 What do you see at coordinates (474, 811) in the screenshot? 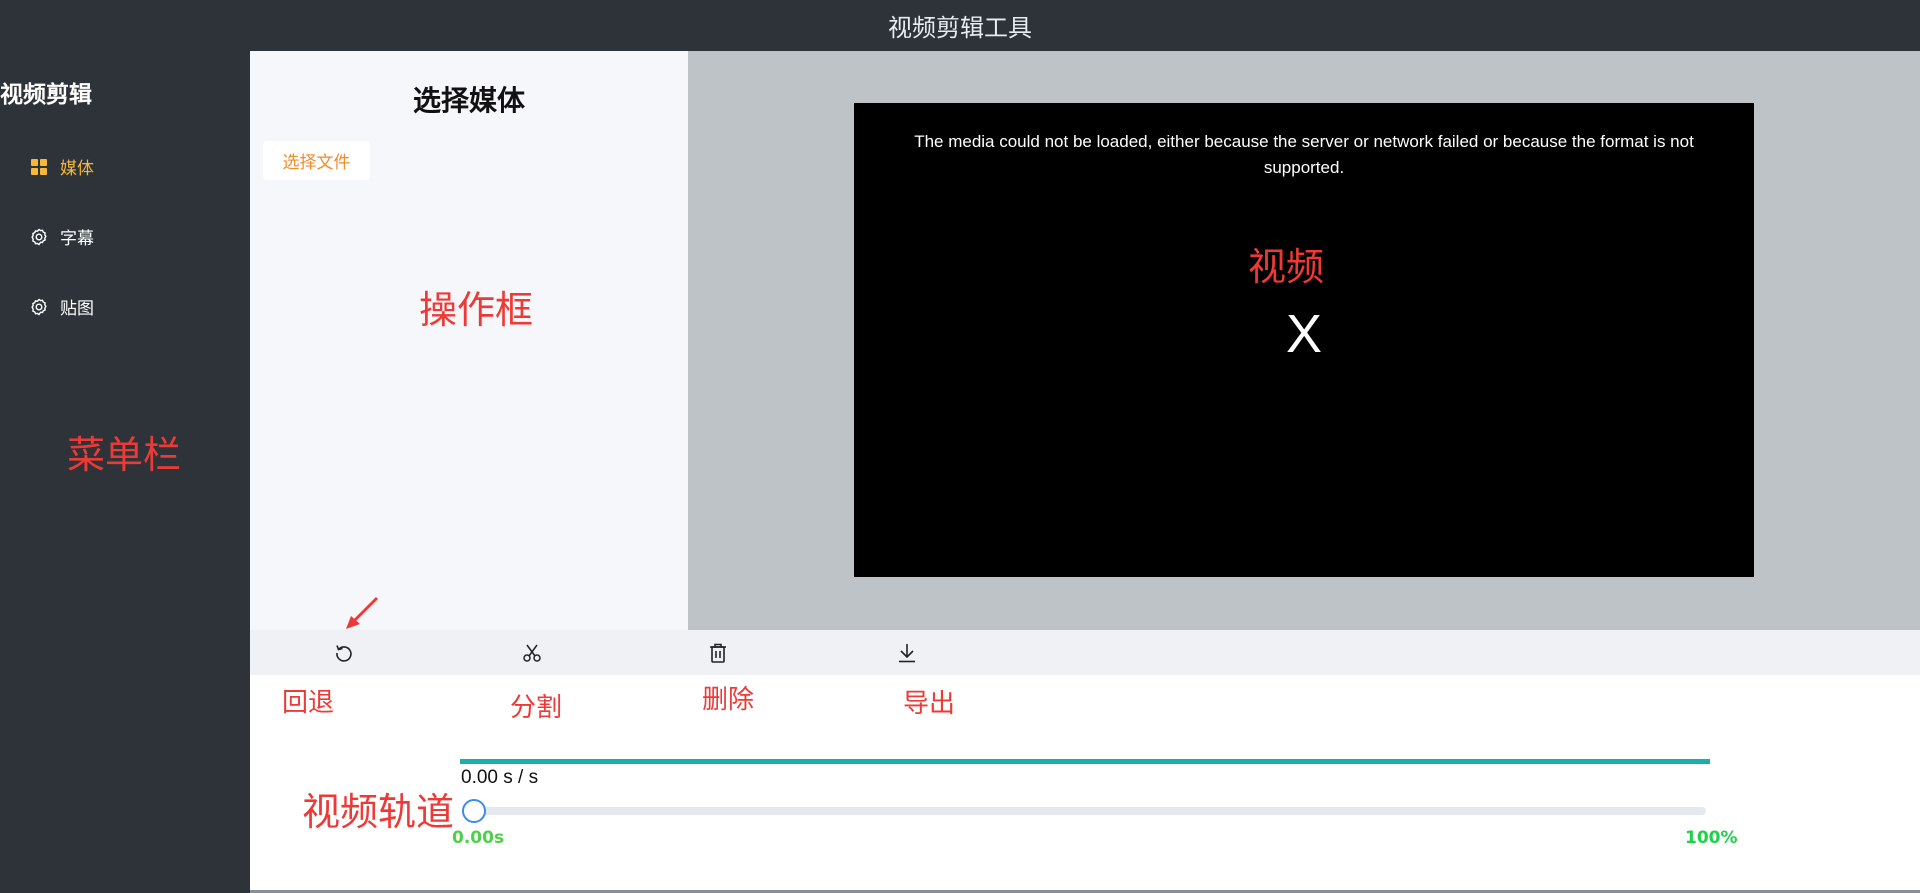
I see `slider-handle` at bounding box center [474, 811].